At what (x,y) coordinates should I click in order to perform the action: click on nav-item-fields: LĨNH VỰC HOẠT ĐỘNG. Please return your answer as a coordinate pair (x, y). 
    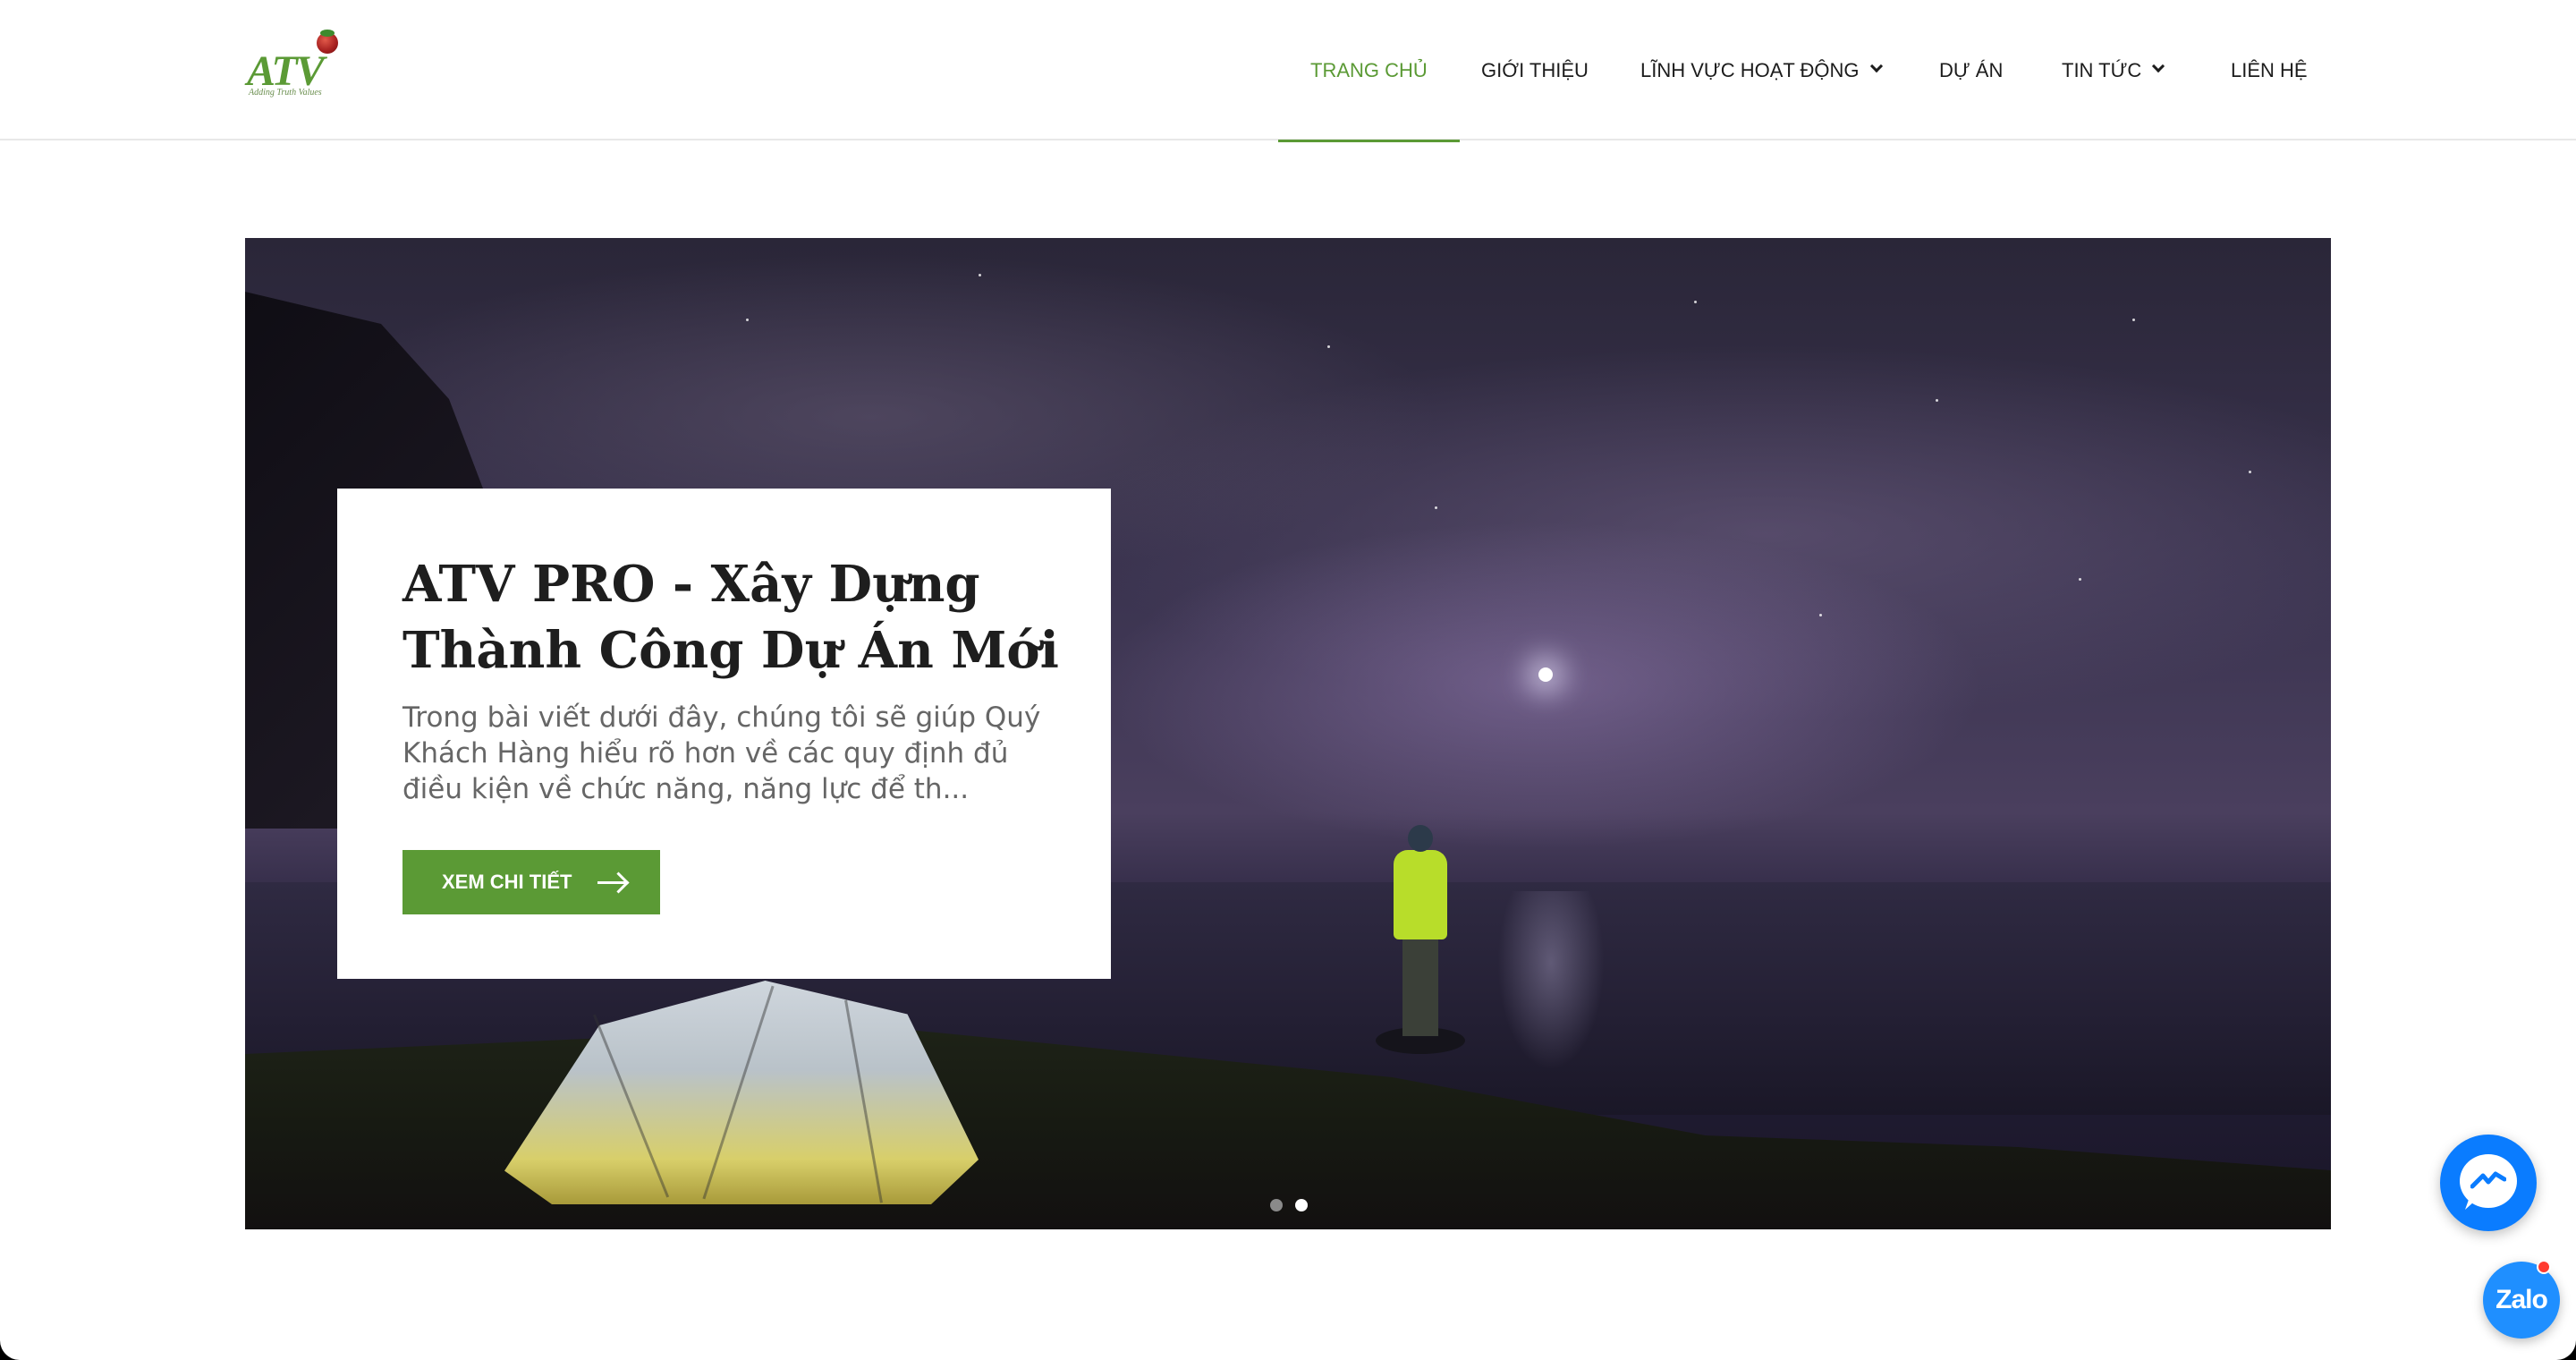
    Looking at the image, I should click on (1761, 70).